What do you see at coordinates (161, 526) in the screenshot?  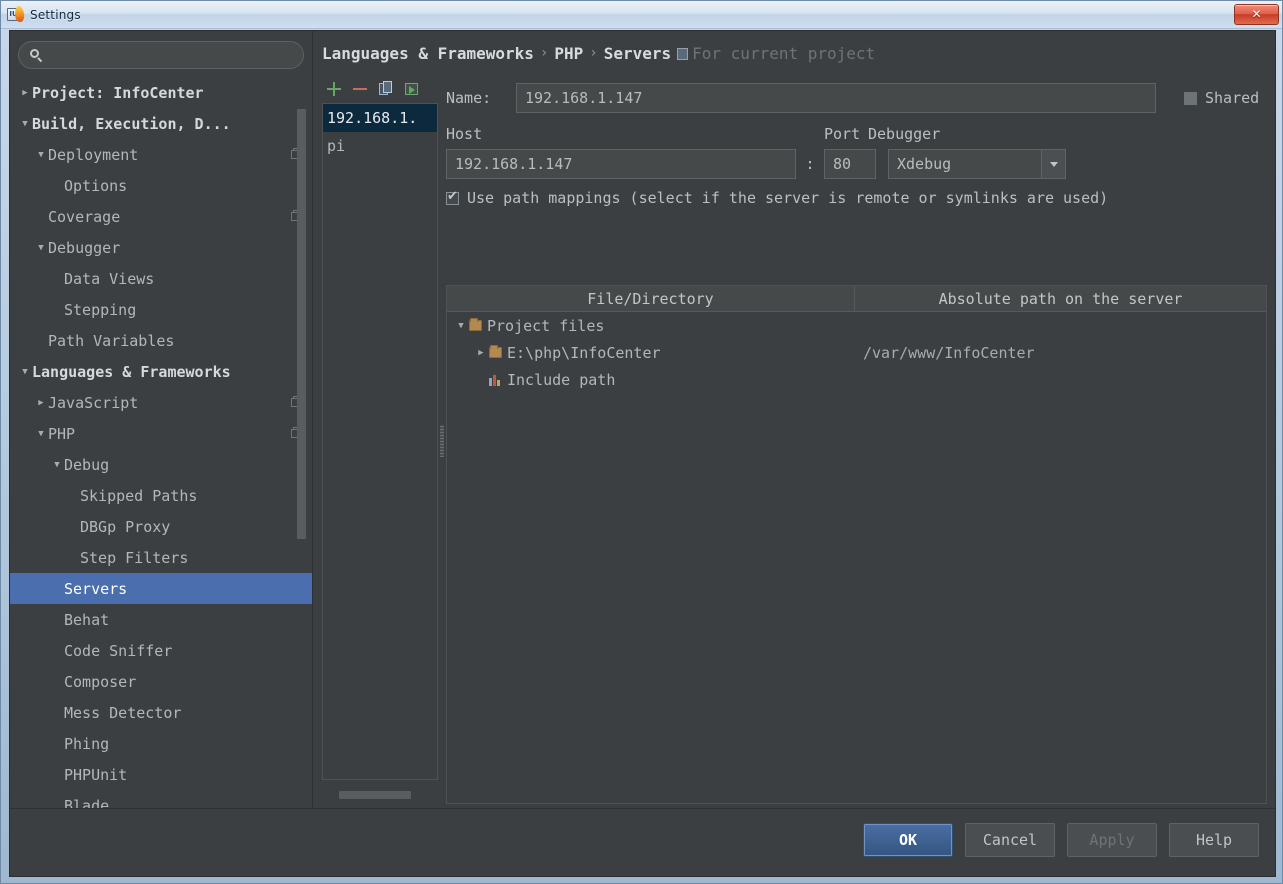 I see `sidebar-item-dbgp-proxy: DBGp Proxy` at bounding box center [161, 526].